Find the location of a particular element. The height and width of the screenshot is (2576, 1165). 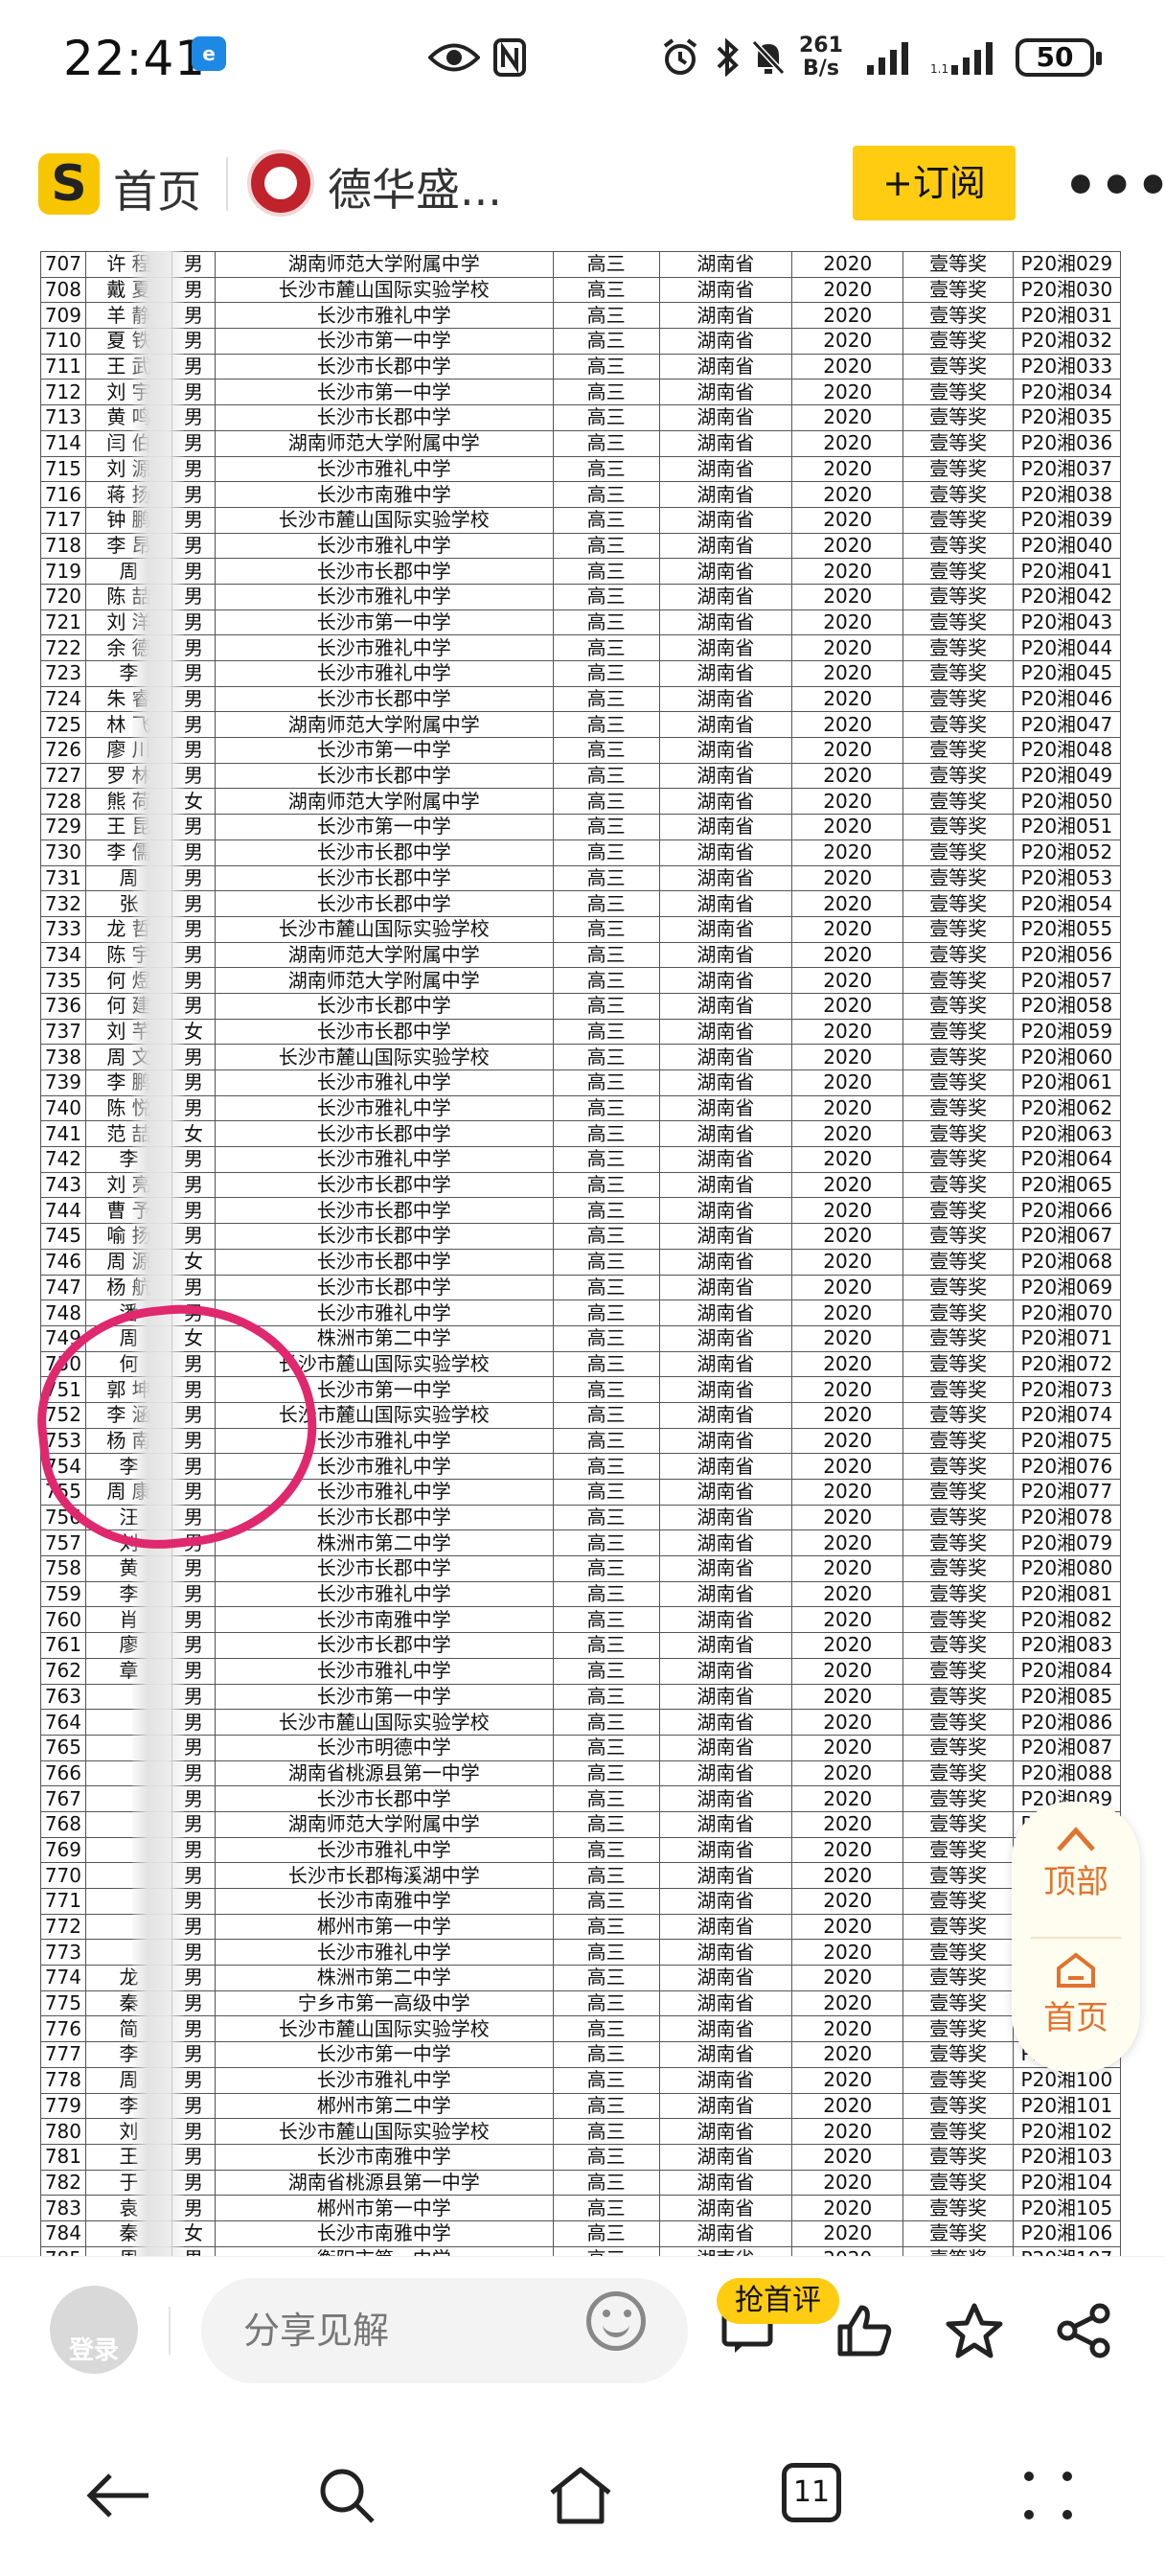

table-cell: 湖南省桃源县第一中学 is located at coordinates (384, 1773).